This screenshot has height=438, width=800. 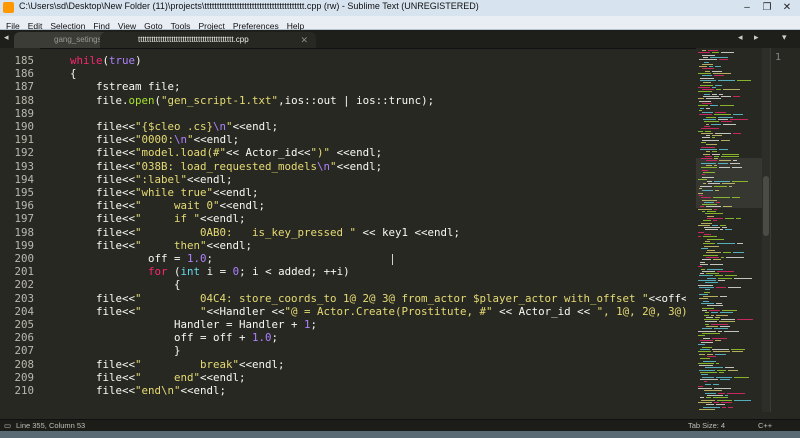 What do you see at coordinates (304, 40) in the screenshot?
I see `close-tab-icon: ✕` at bounding box center [304, 40].